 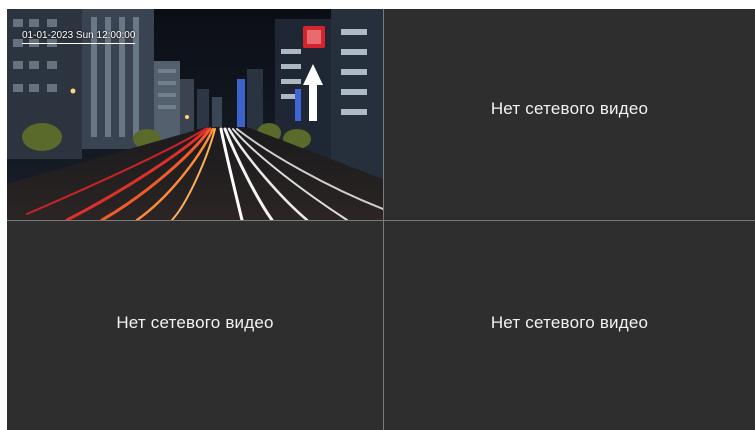 I want to click on channel-1-timestamp: 01-01-2023 Sun 12:00:00, so click(x=79, y=37).